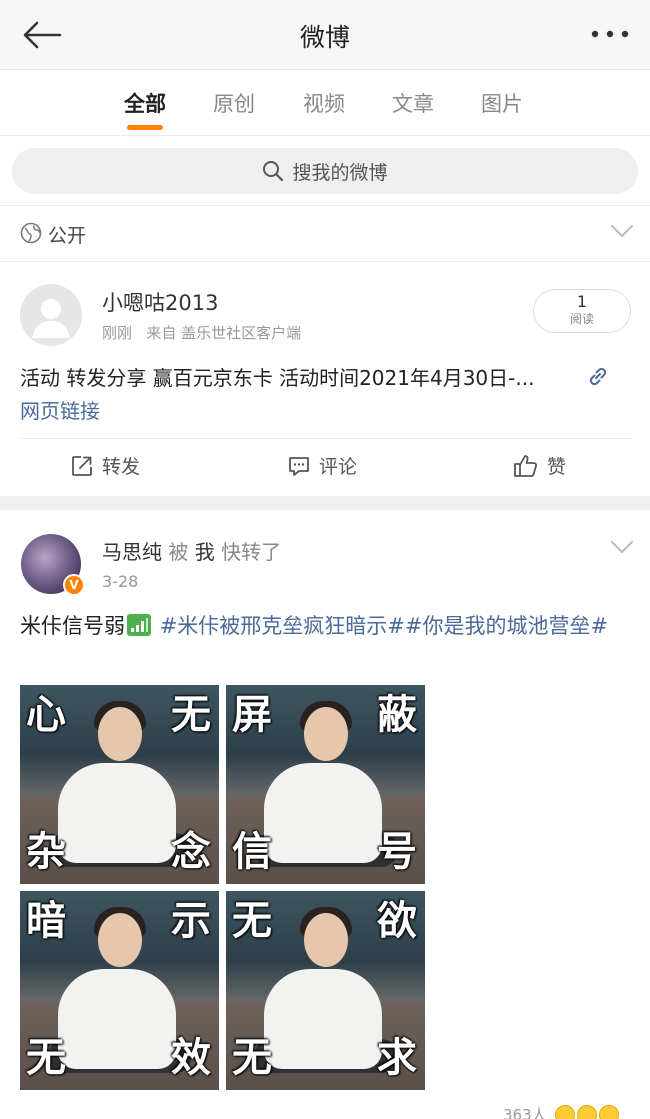 The width and height of the screenshot is (650, 1119). Describe the element at coordinates (325, 784) in the screenshot. I see `grid-image: 屏 蔽 信 号` at that location.